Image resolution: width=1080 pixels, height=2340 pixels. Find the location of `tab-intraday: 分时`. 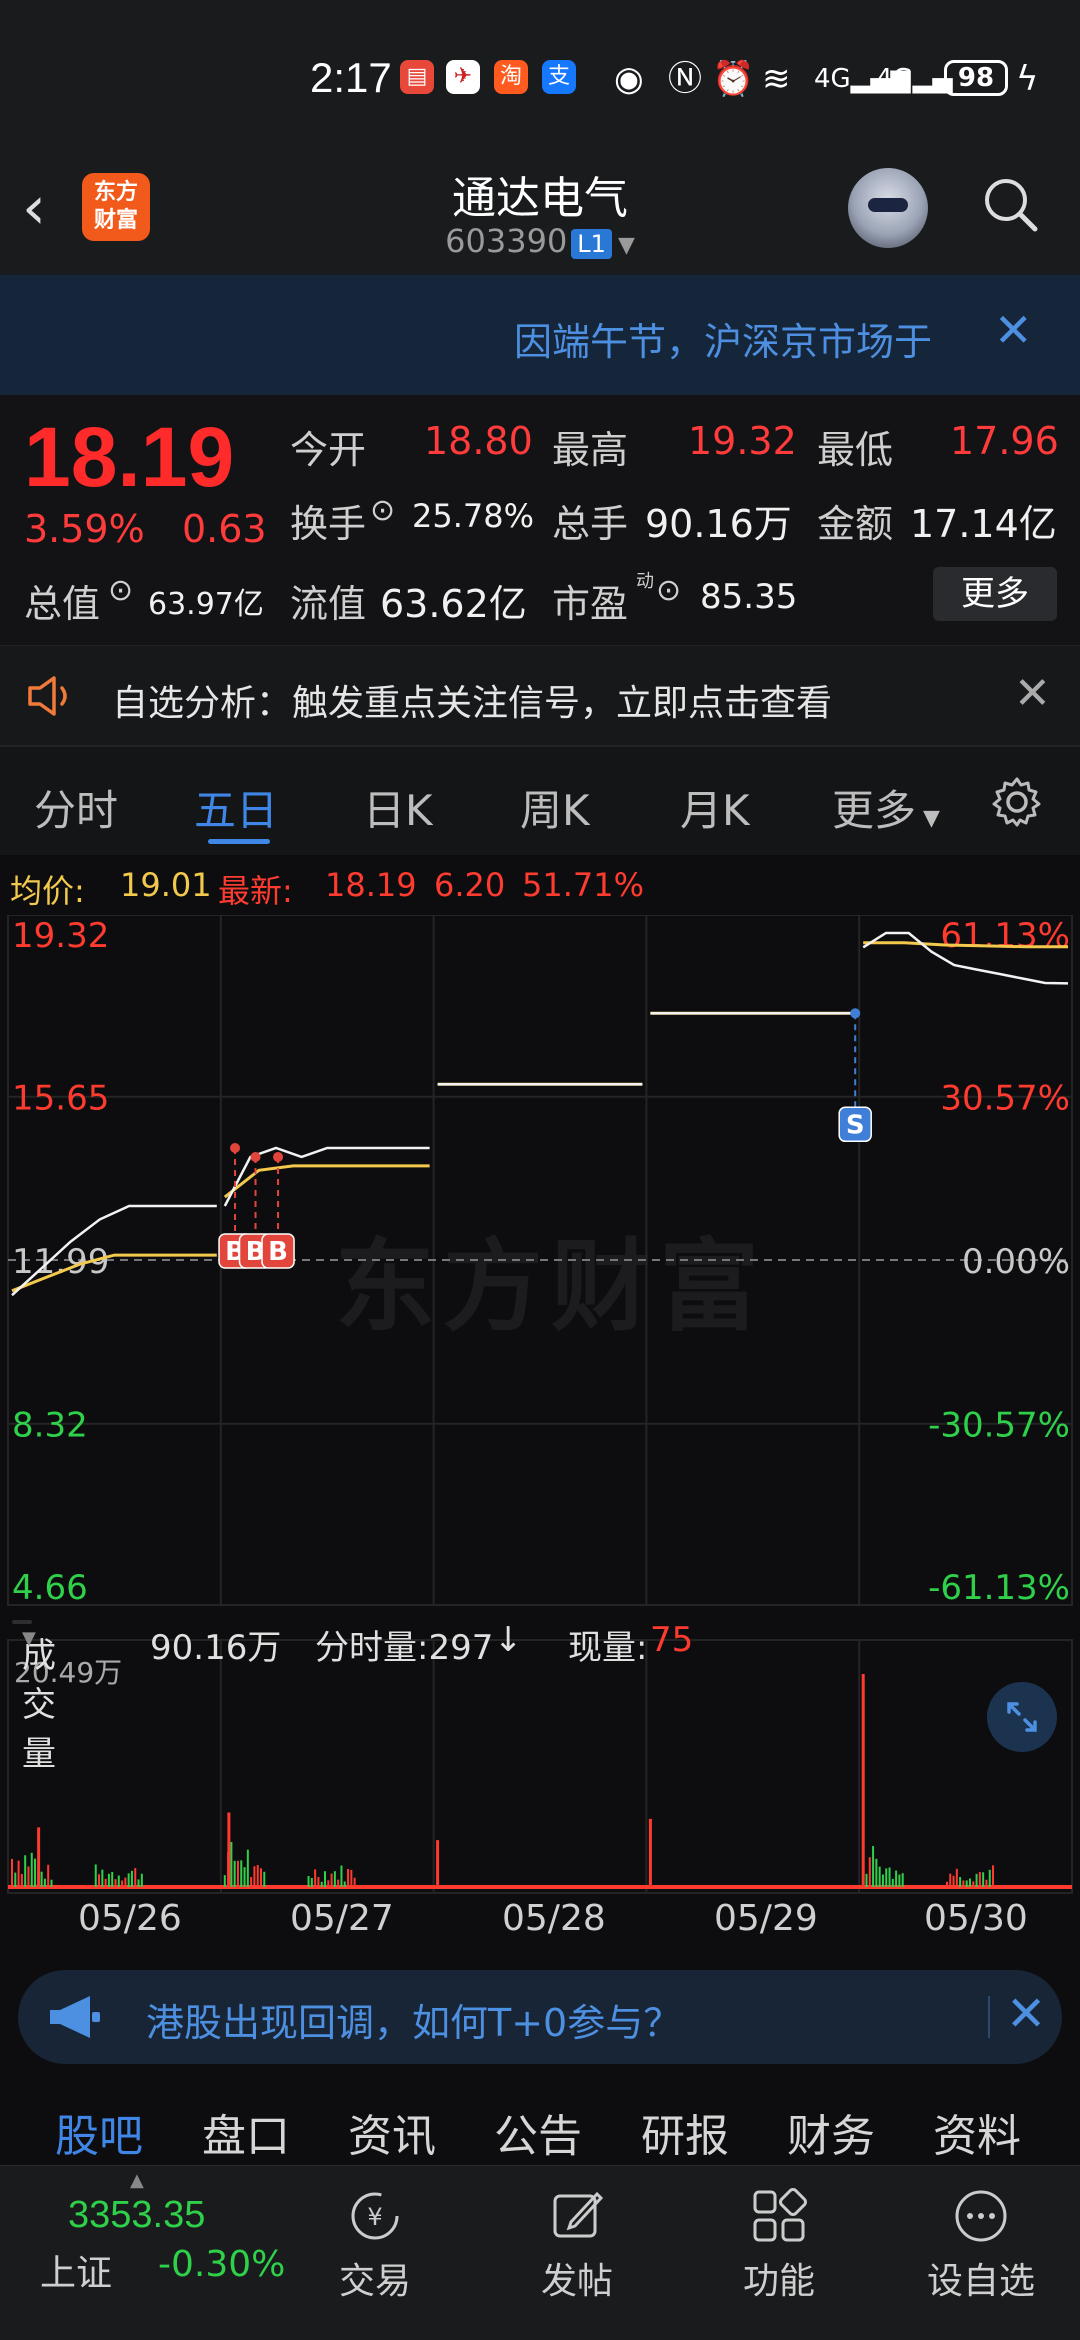

tab-intraday: 分时 is located at coordinates (76, 807).